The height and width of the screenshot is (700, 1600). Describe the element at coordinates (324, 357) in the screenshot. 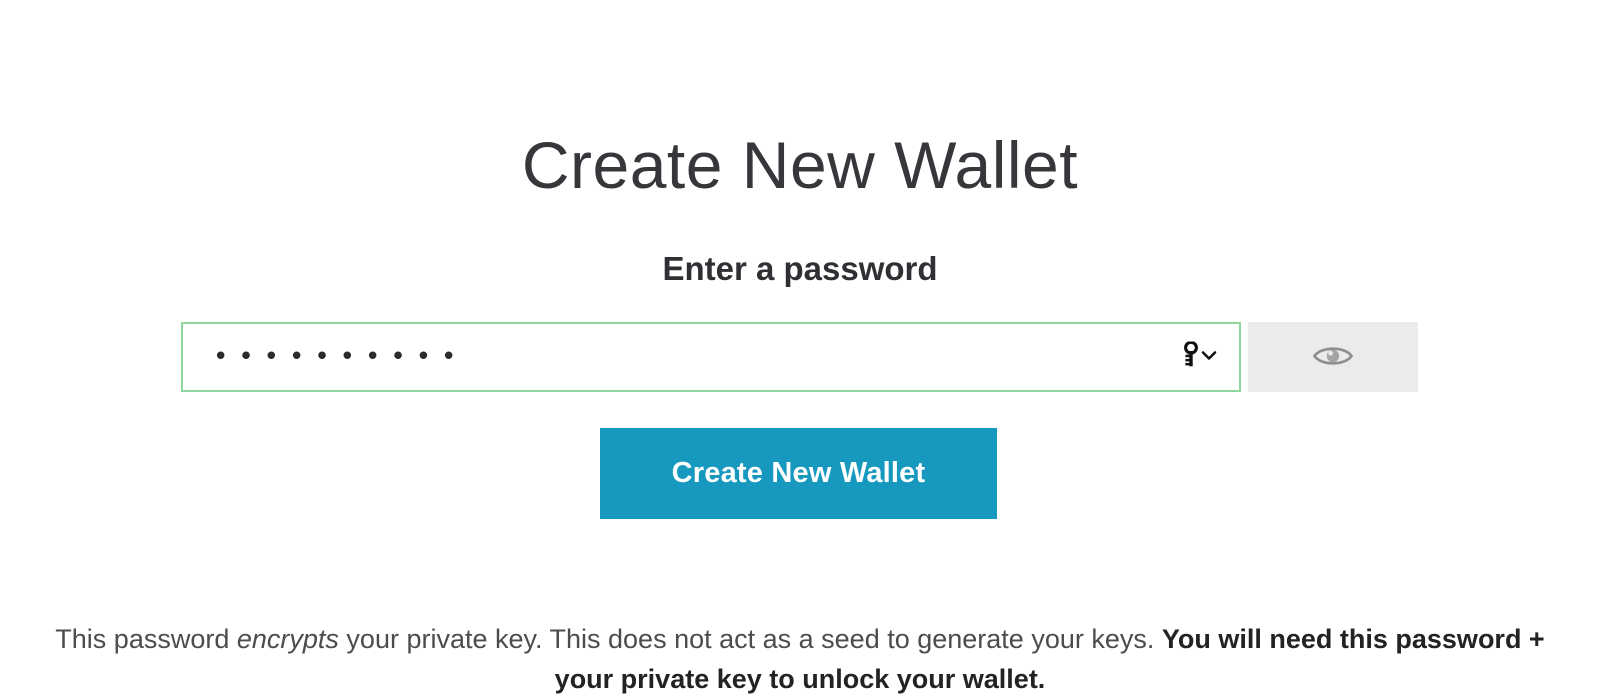

I see `password-masked-value: ••••••••••` at that location.